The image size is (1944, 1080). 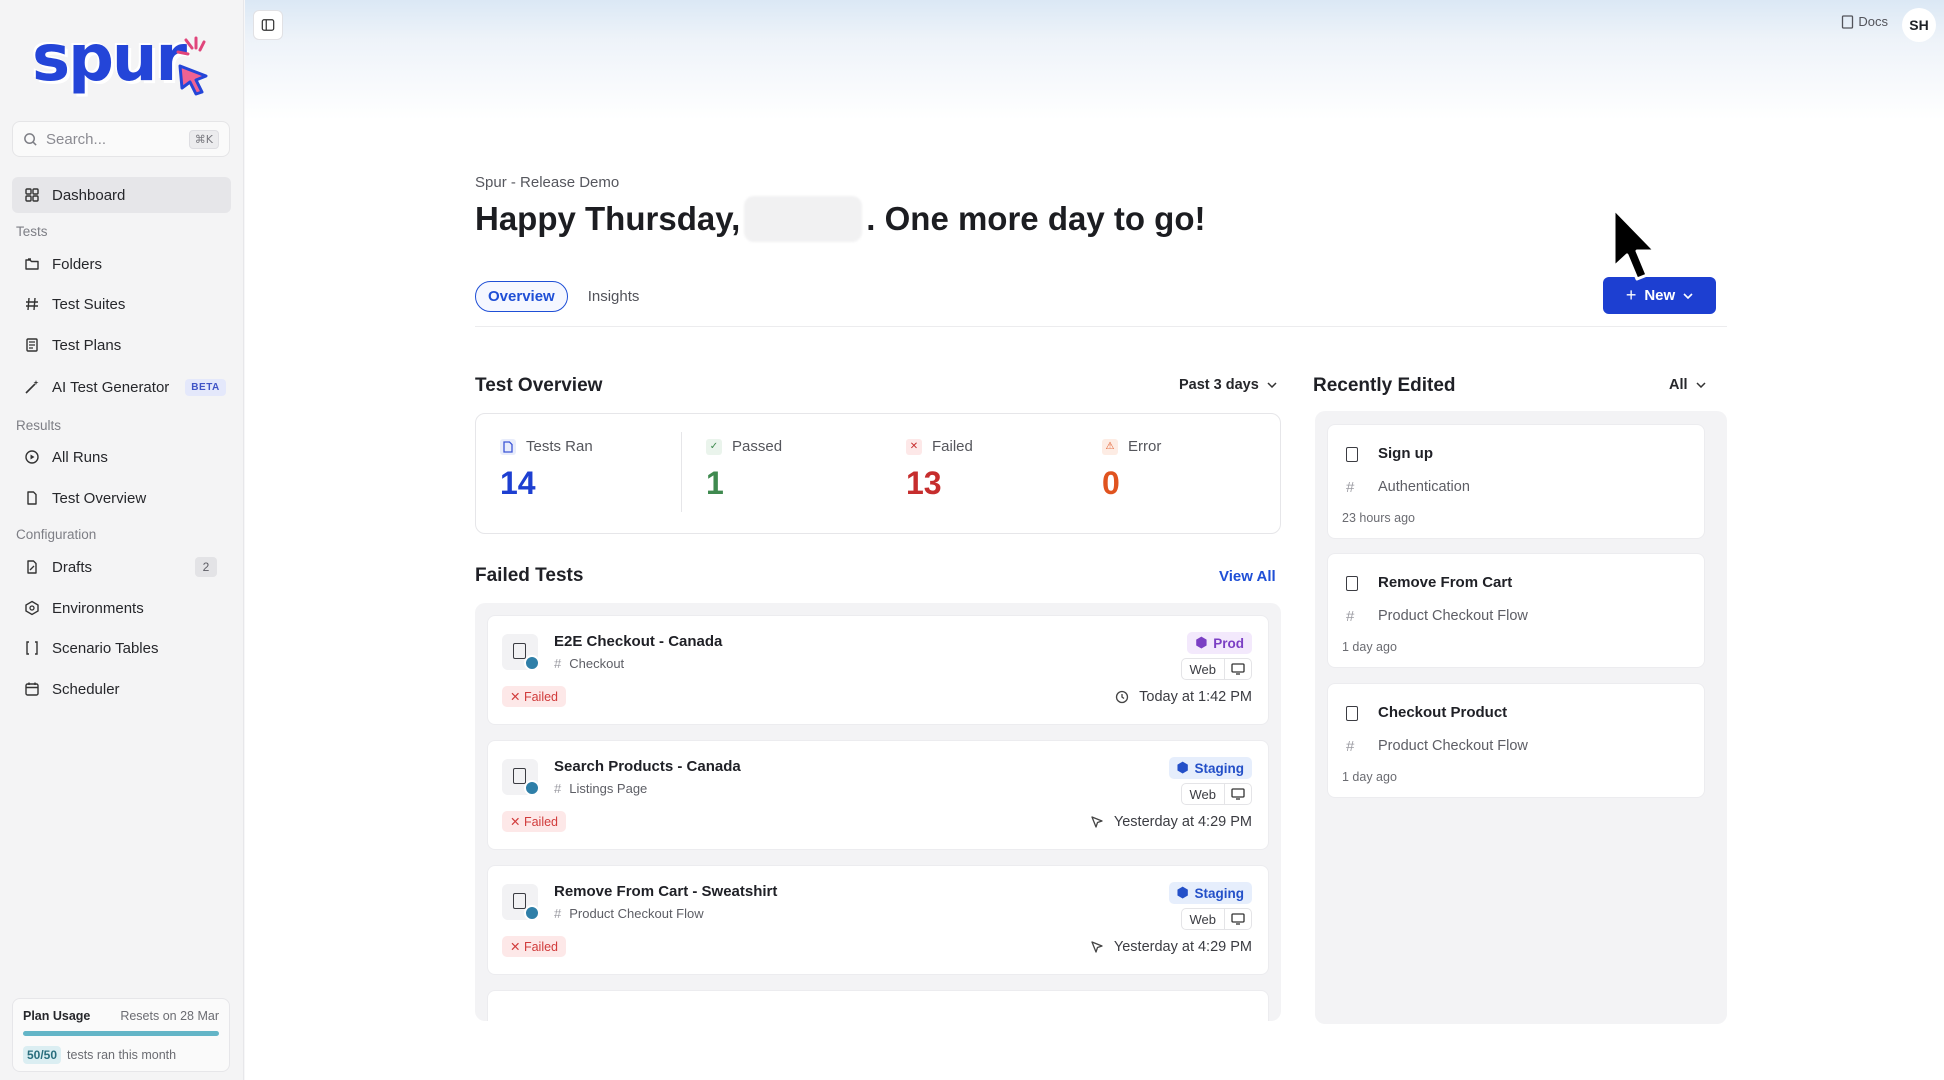 What do you see at coordinates (1228, 385) in the screenshot?
I see `date-range-dropdown: Past 3 days` at bounding box center [1228, 385].